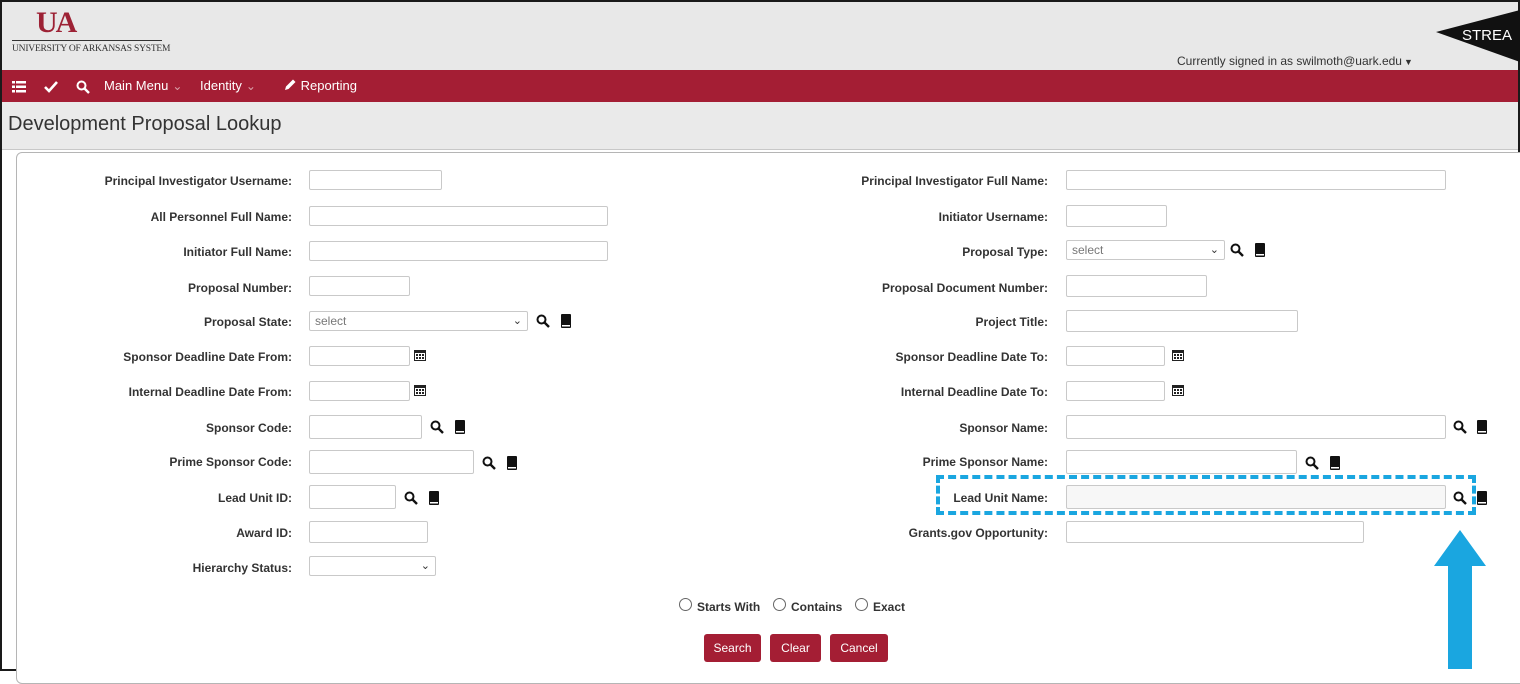  What do you see at coordinates (1460, 427) in the screenshot?
I see `sponsor-name-search-icon` at bounding box center [1460, 427].